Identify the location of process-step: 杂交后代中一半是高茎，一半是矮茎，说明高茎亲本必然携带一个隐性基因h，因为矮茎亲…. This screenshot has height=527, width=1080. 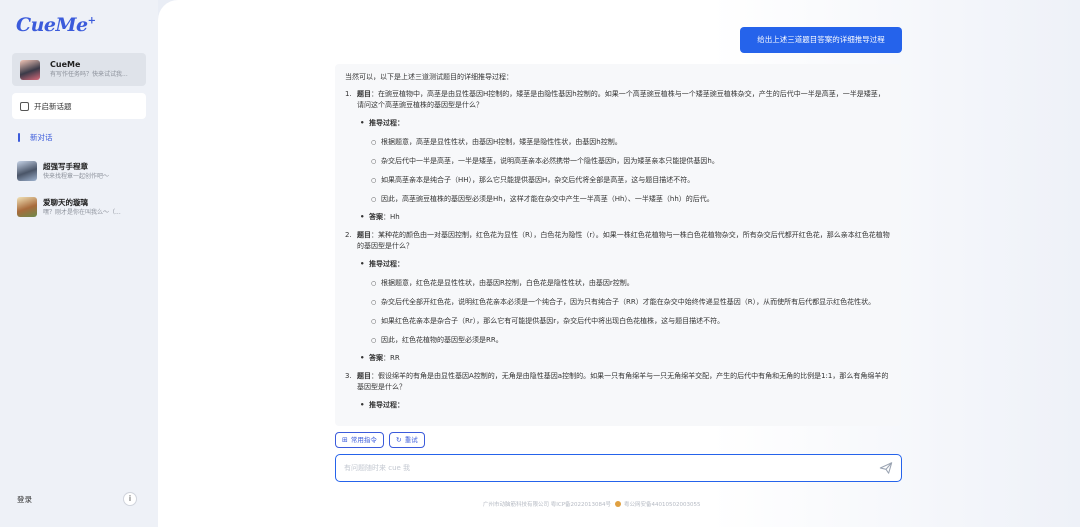
(624, 161).